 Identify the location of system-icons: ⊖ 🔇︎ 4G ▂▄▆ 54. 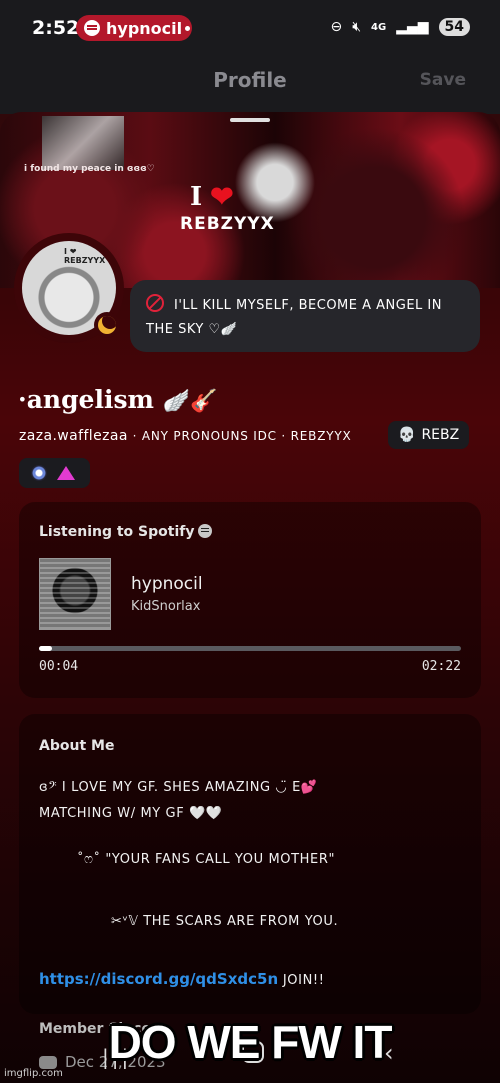
(400, 27).